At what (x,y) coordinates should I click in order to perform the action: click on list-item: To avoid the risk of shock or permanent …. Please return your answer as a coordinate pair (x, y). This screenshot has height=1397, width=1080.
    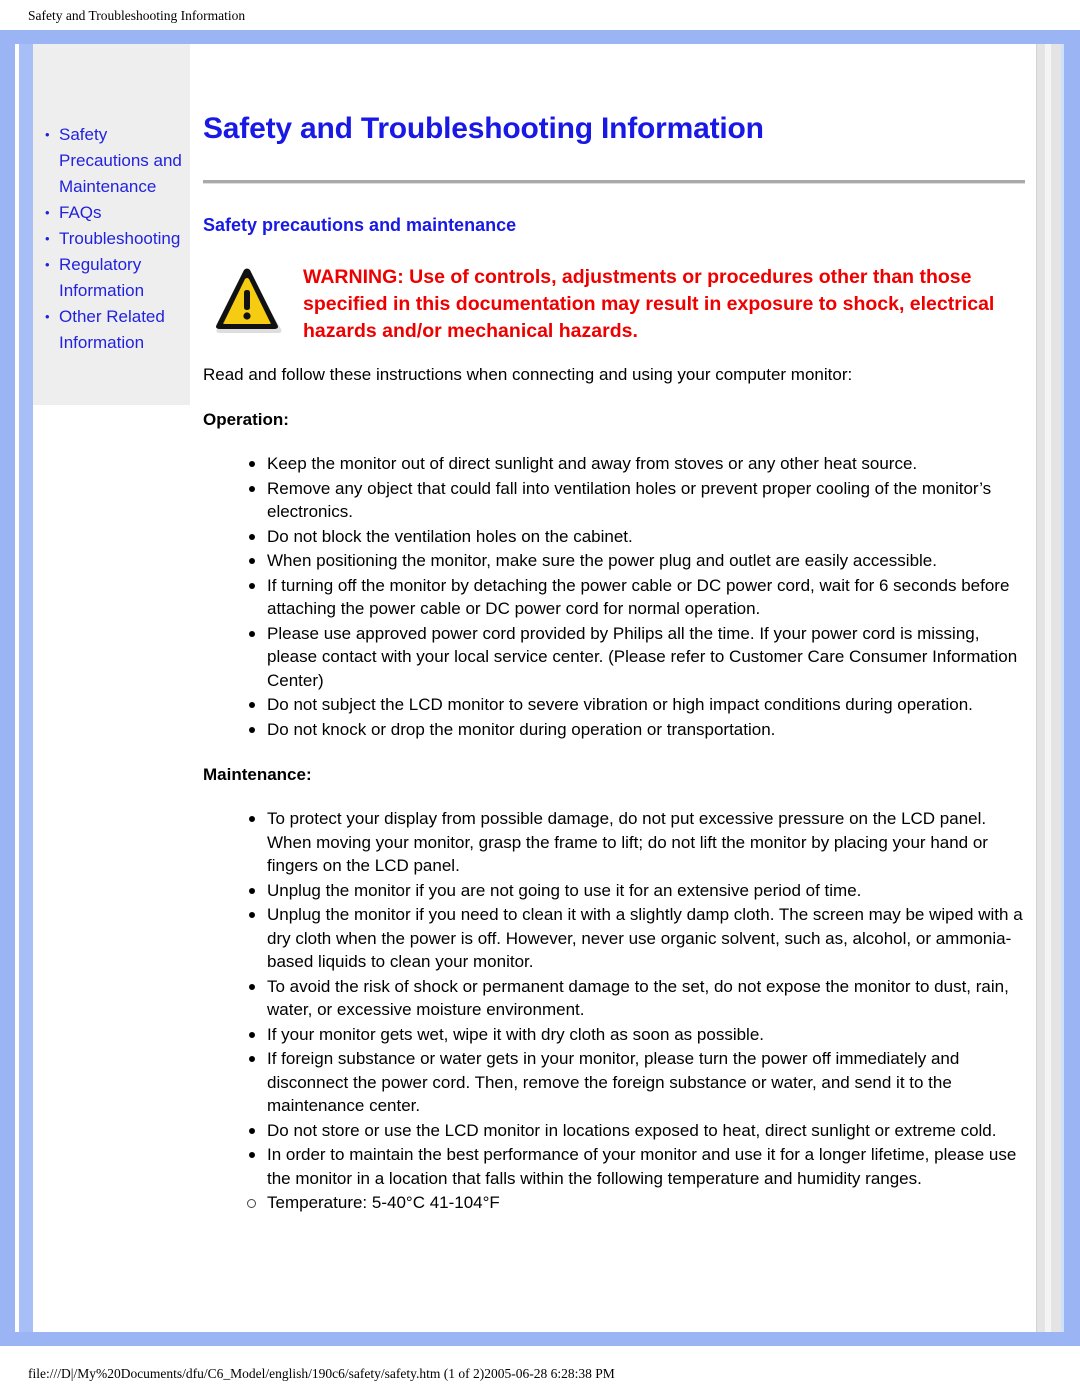
    Looking at the image, I should click on (641, 998).